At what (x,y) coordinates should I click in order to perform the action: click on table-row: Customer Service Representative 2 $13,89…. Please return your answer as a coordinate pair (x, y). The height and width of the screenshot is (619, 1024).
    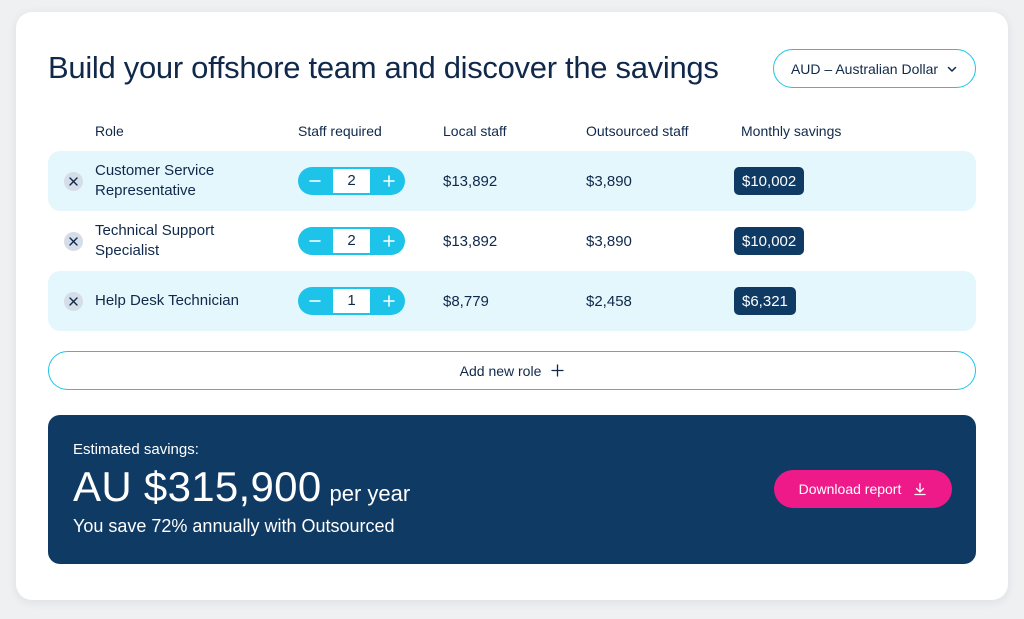
    Looking at the image, I should click on (512, 181).